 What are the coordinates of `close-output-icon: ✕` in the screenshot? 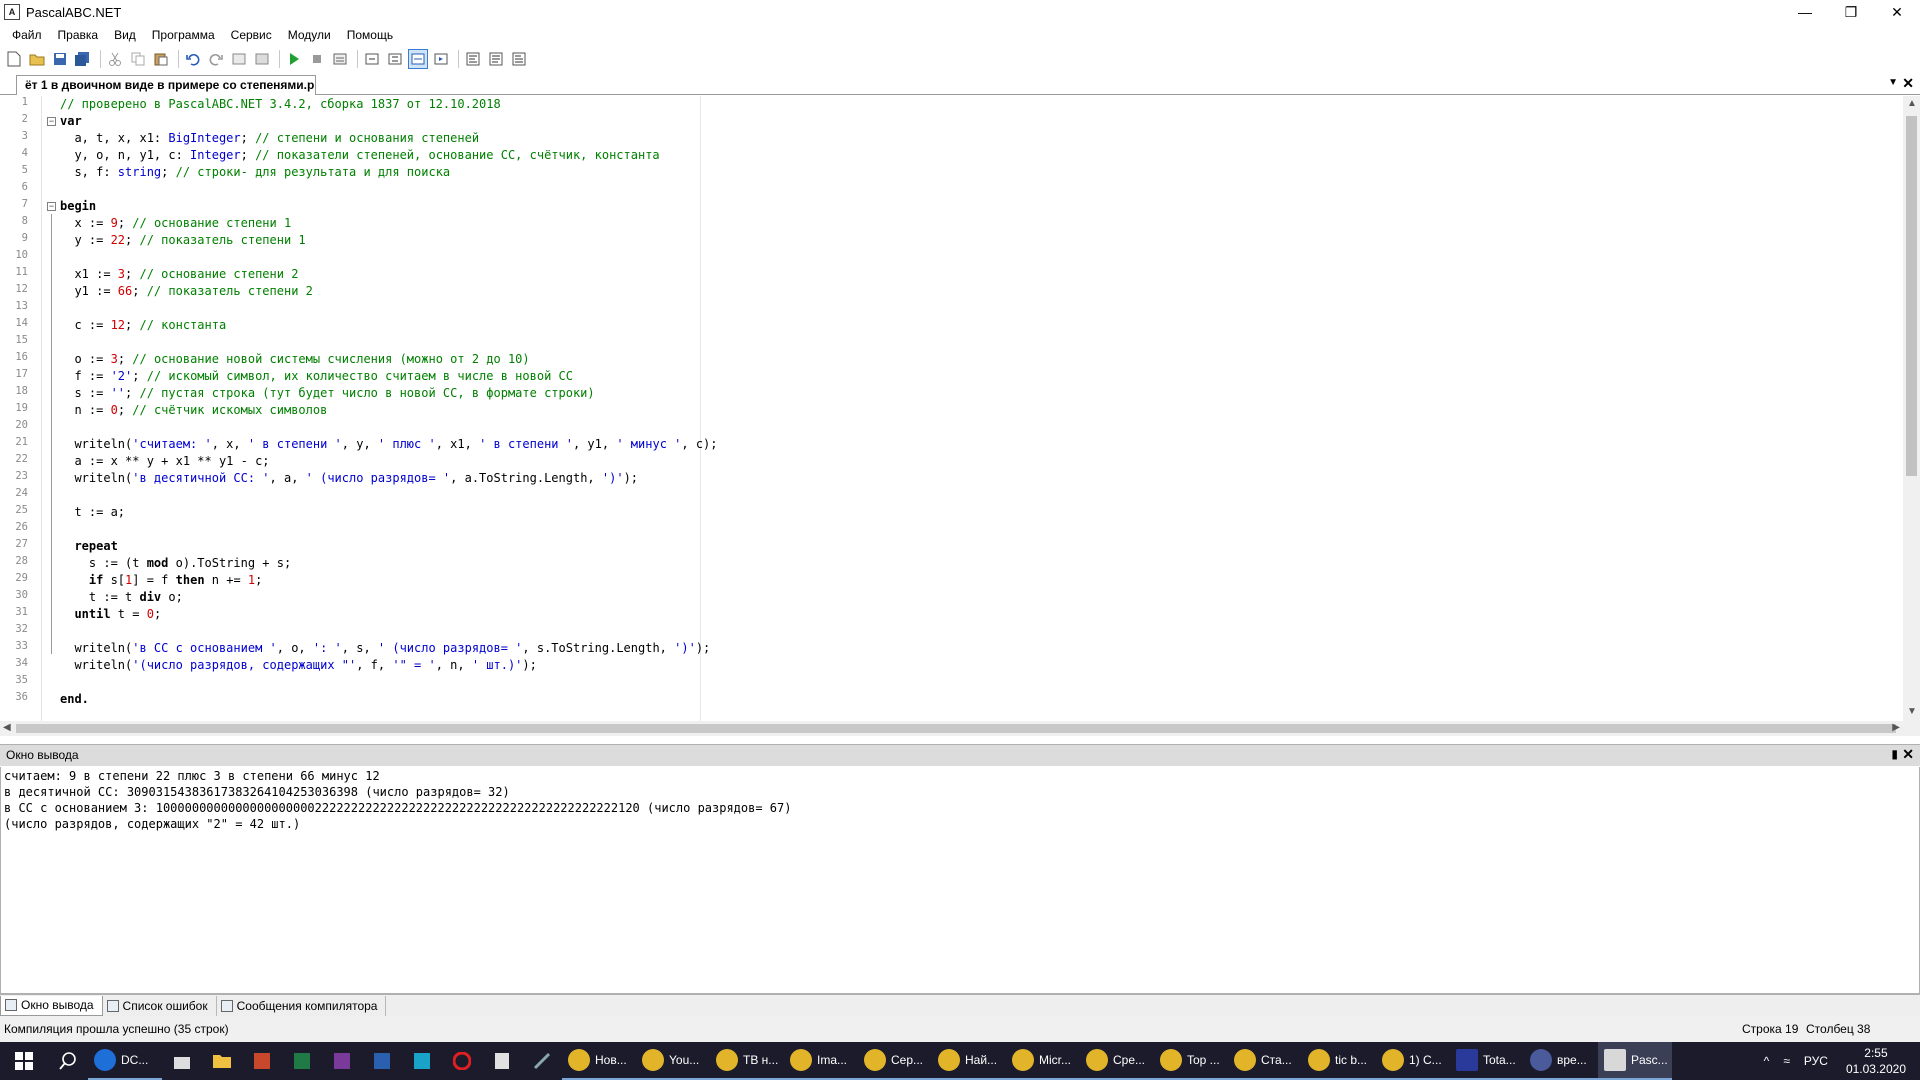 It's located at (1908, 754).